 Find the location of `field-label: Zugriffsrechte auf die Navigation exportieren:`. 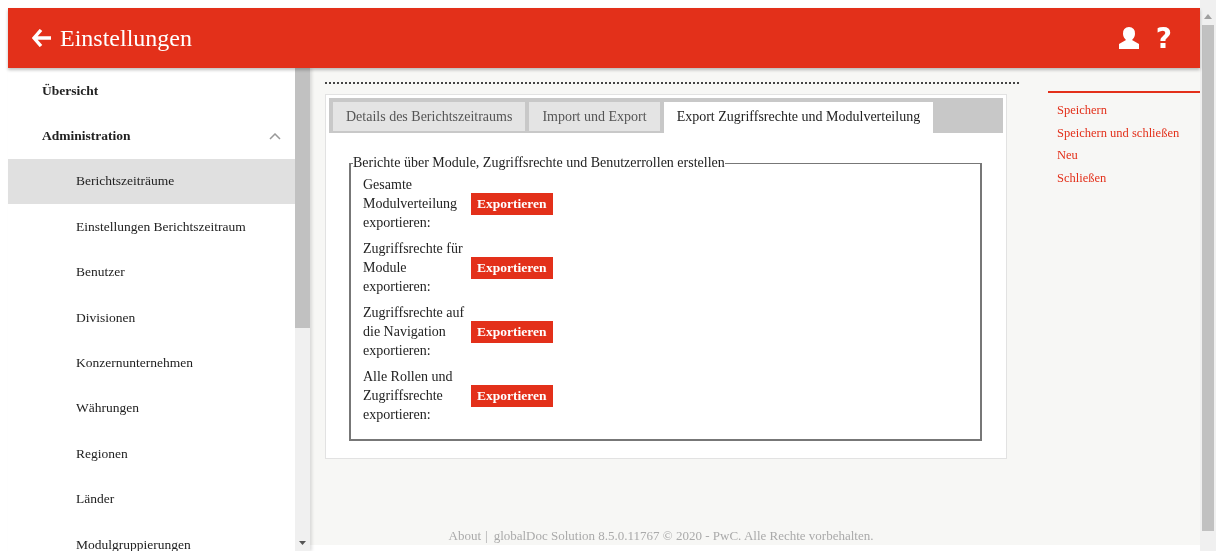

field-label: Zugriffsrechte auf die Navigation exportieren: is located at coordinates (414, 332).